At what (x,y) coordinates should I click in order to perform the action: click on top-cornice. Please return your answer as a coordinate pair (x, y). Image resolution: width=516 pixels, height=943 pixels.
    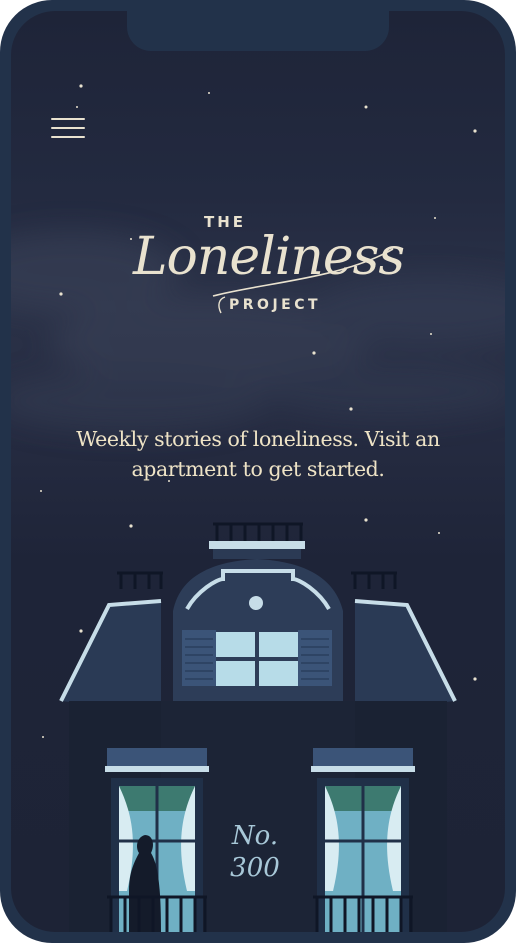
    Looking at the image, I should click on (257, 545).